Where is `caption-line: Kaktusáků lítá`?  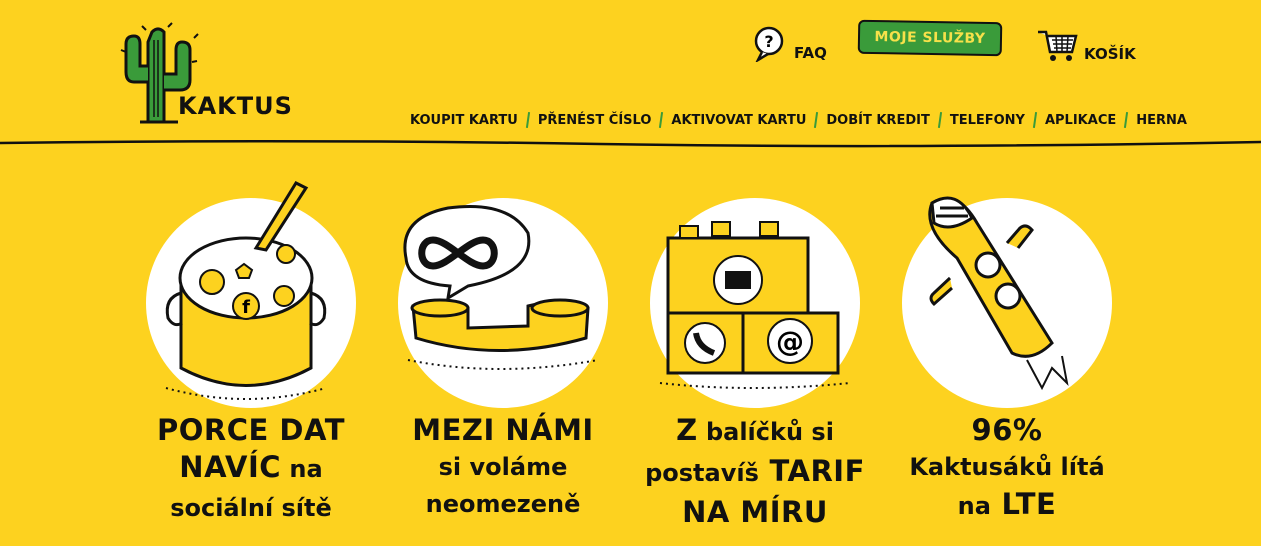 caption-line: Kaktusáků lítá is located at coordinates (1007, 467).